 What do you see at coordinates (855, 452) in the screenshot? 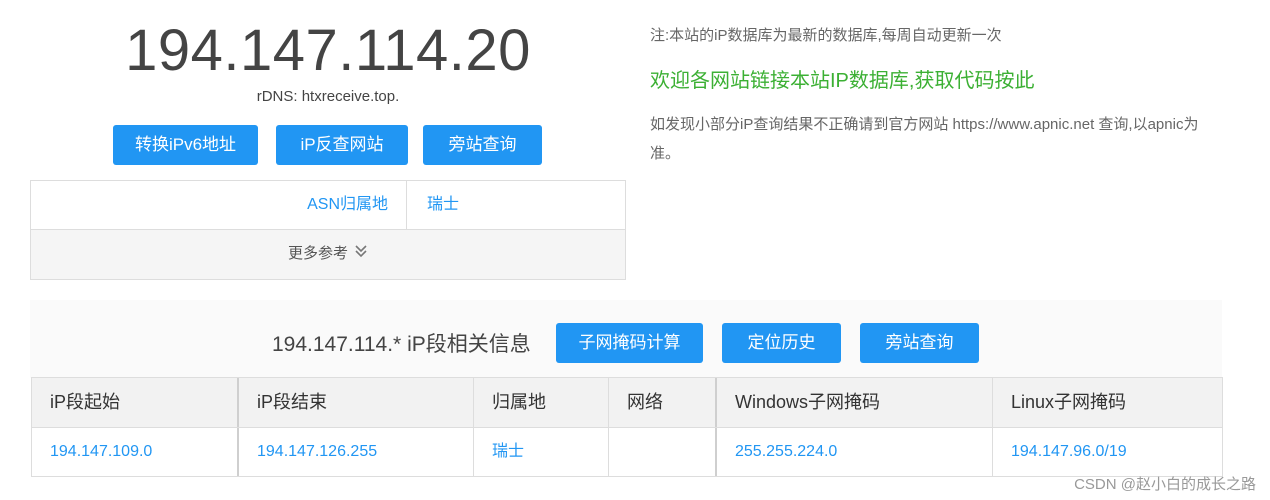
I see `cell-windows-mask: 255.255.224.0` at bounding box center [855, 452].